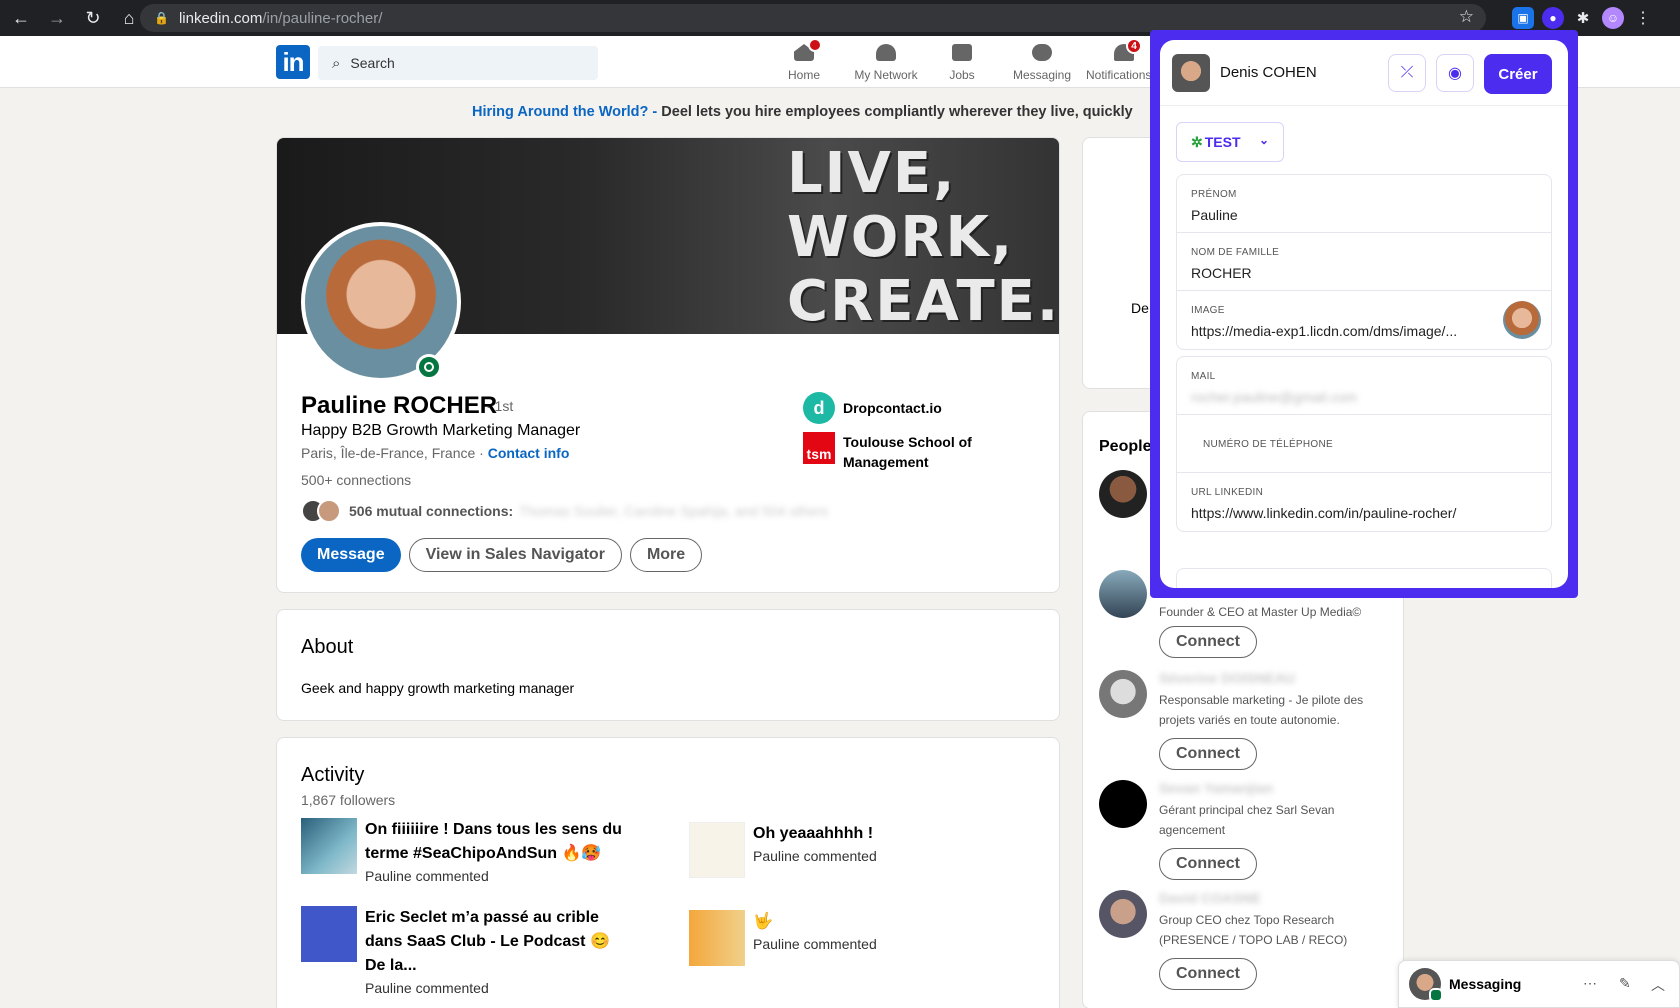 This screenshot has width=1680, height=1008. I want to click on image-preview, so click(1522, 320).